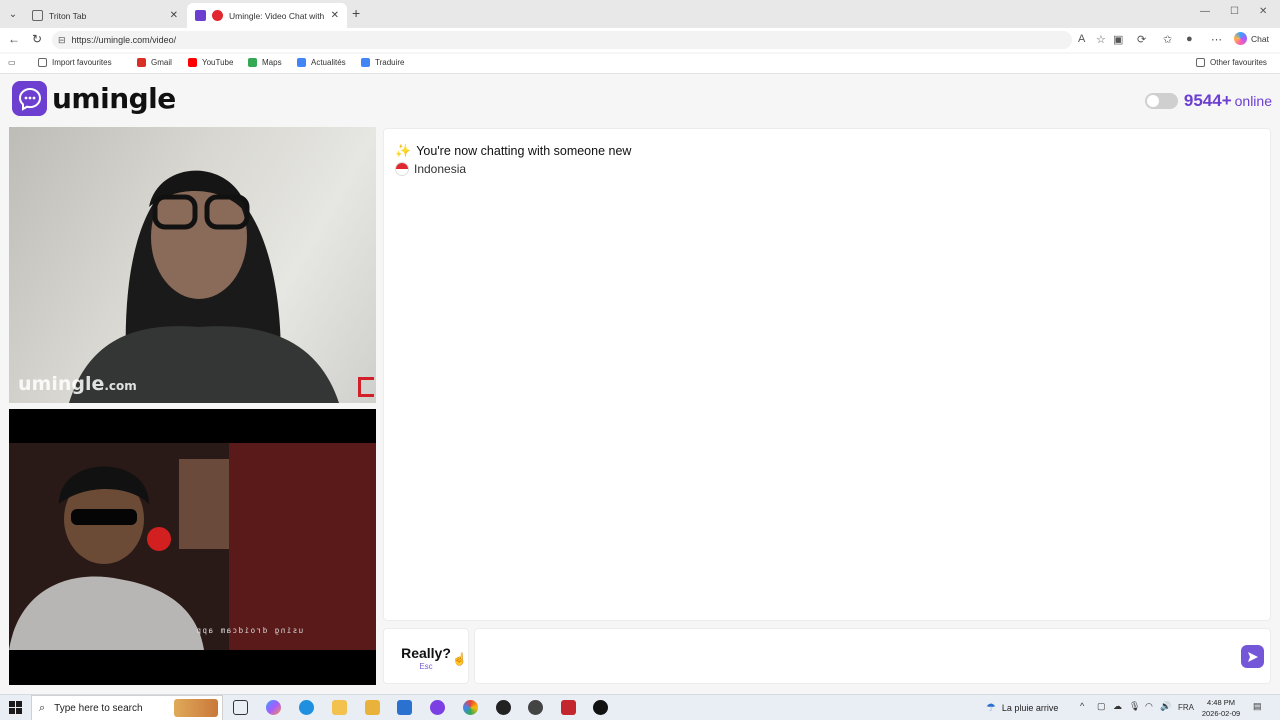 The width and height of the screenshot is (1280, 720). I want to click on volume-icon: 🔊, so click(1165, 706).